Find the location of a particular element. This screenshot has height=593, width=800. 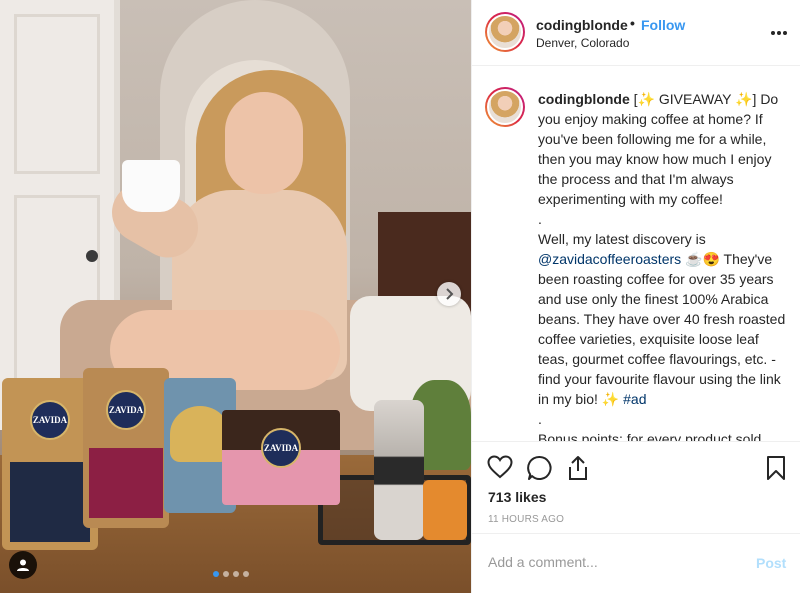

comment-bar: Post is located at coordinates (636, 563).